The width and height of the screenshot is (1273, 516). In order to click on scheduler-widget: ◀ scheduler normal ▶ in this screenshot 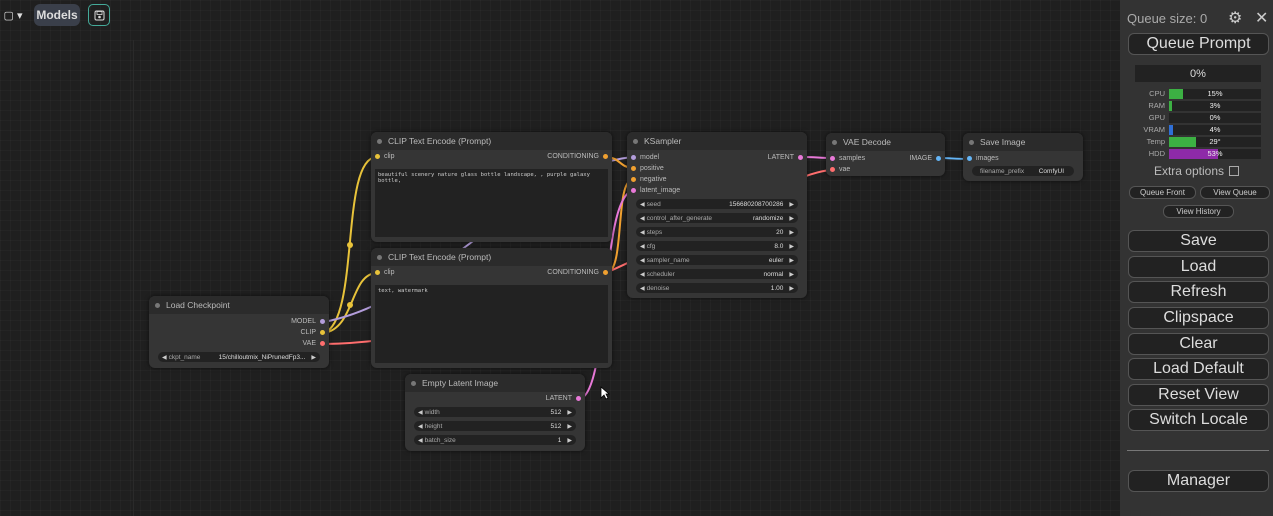, I will do `click(717, 274)`.